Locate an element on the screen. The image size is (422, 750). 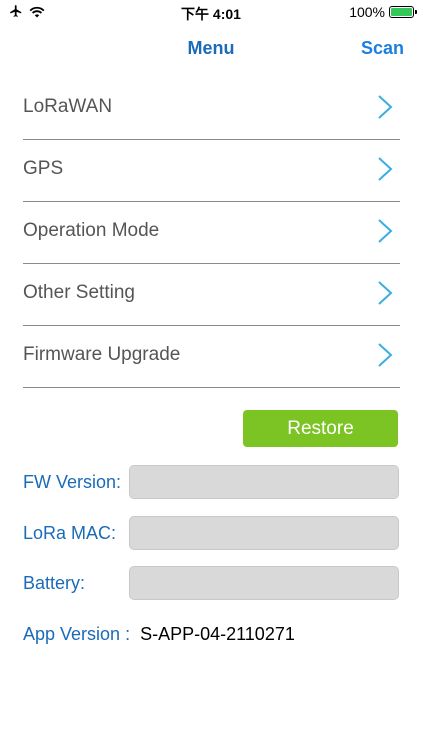
nav-bar: Menu Scan is located at coordinates (211, 48).